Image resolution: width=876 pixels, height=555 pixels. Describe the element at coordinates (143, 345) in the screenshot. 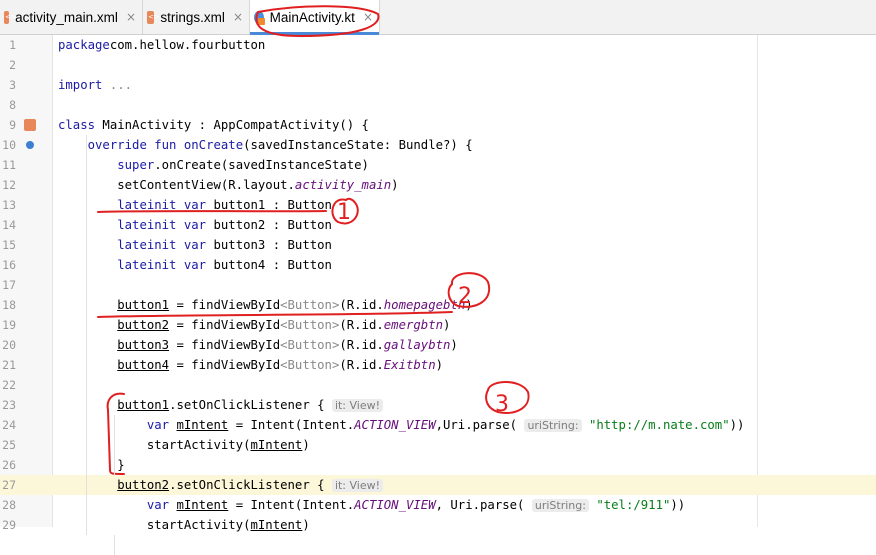

I see `code-token: button3` at that location.